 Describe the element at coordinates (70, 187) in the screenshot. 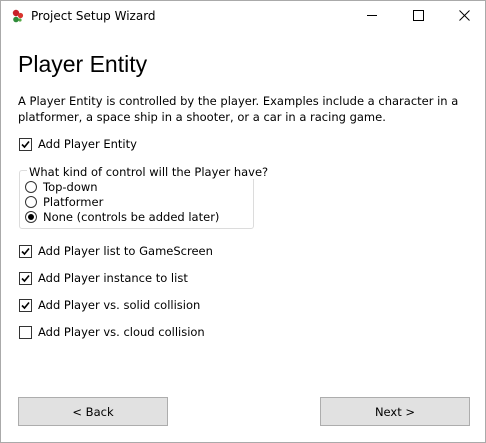

I see `radio-label: Top-down` at that location.